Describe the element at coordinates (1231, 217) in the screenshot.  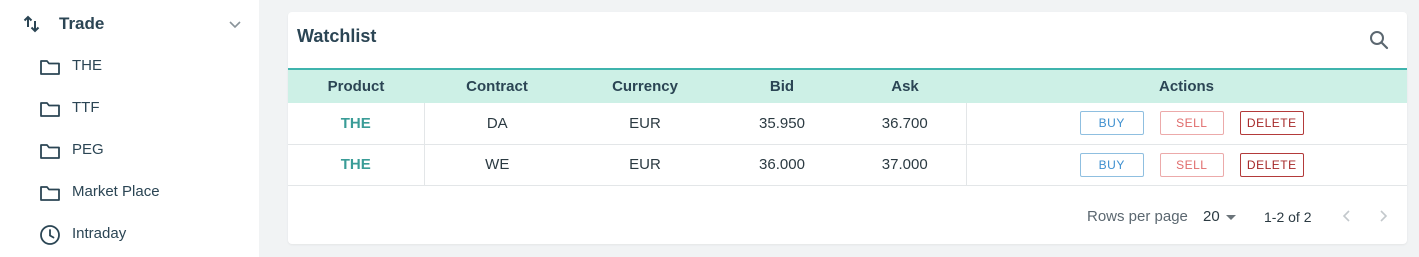
I see `caret-down-icon` at that location.